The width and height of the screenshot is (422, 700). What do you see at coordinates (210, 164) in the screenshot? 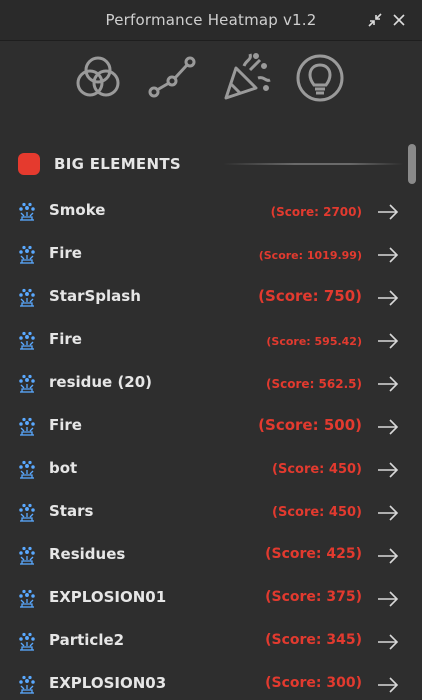
I see `section-header-big-elements: BIG ELEMENTS` at bounding box center [210, 164].